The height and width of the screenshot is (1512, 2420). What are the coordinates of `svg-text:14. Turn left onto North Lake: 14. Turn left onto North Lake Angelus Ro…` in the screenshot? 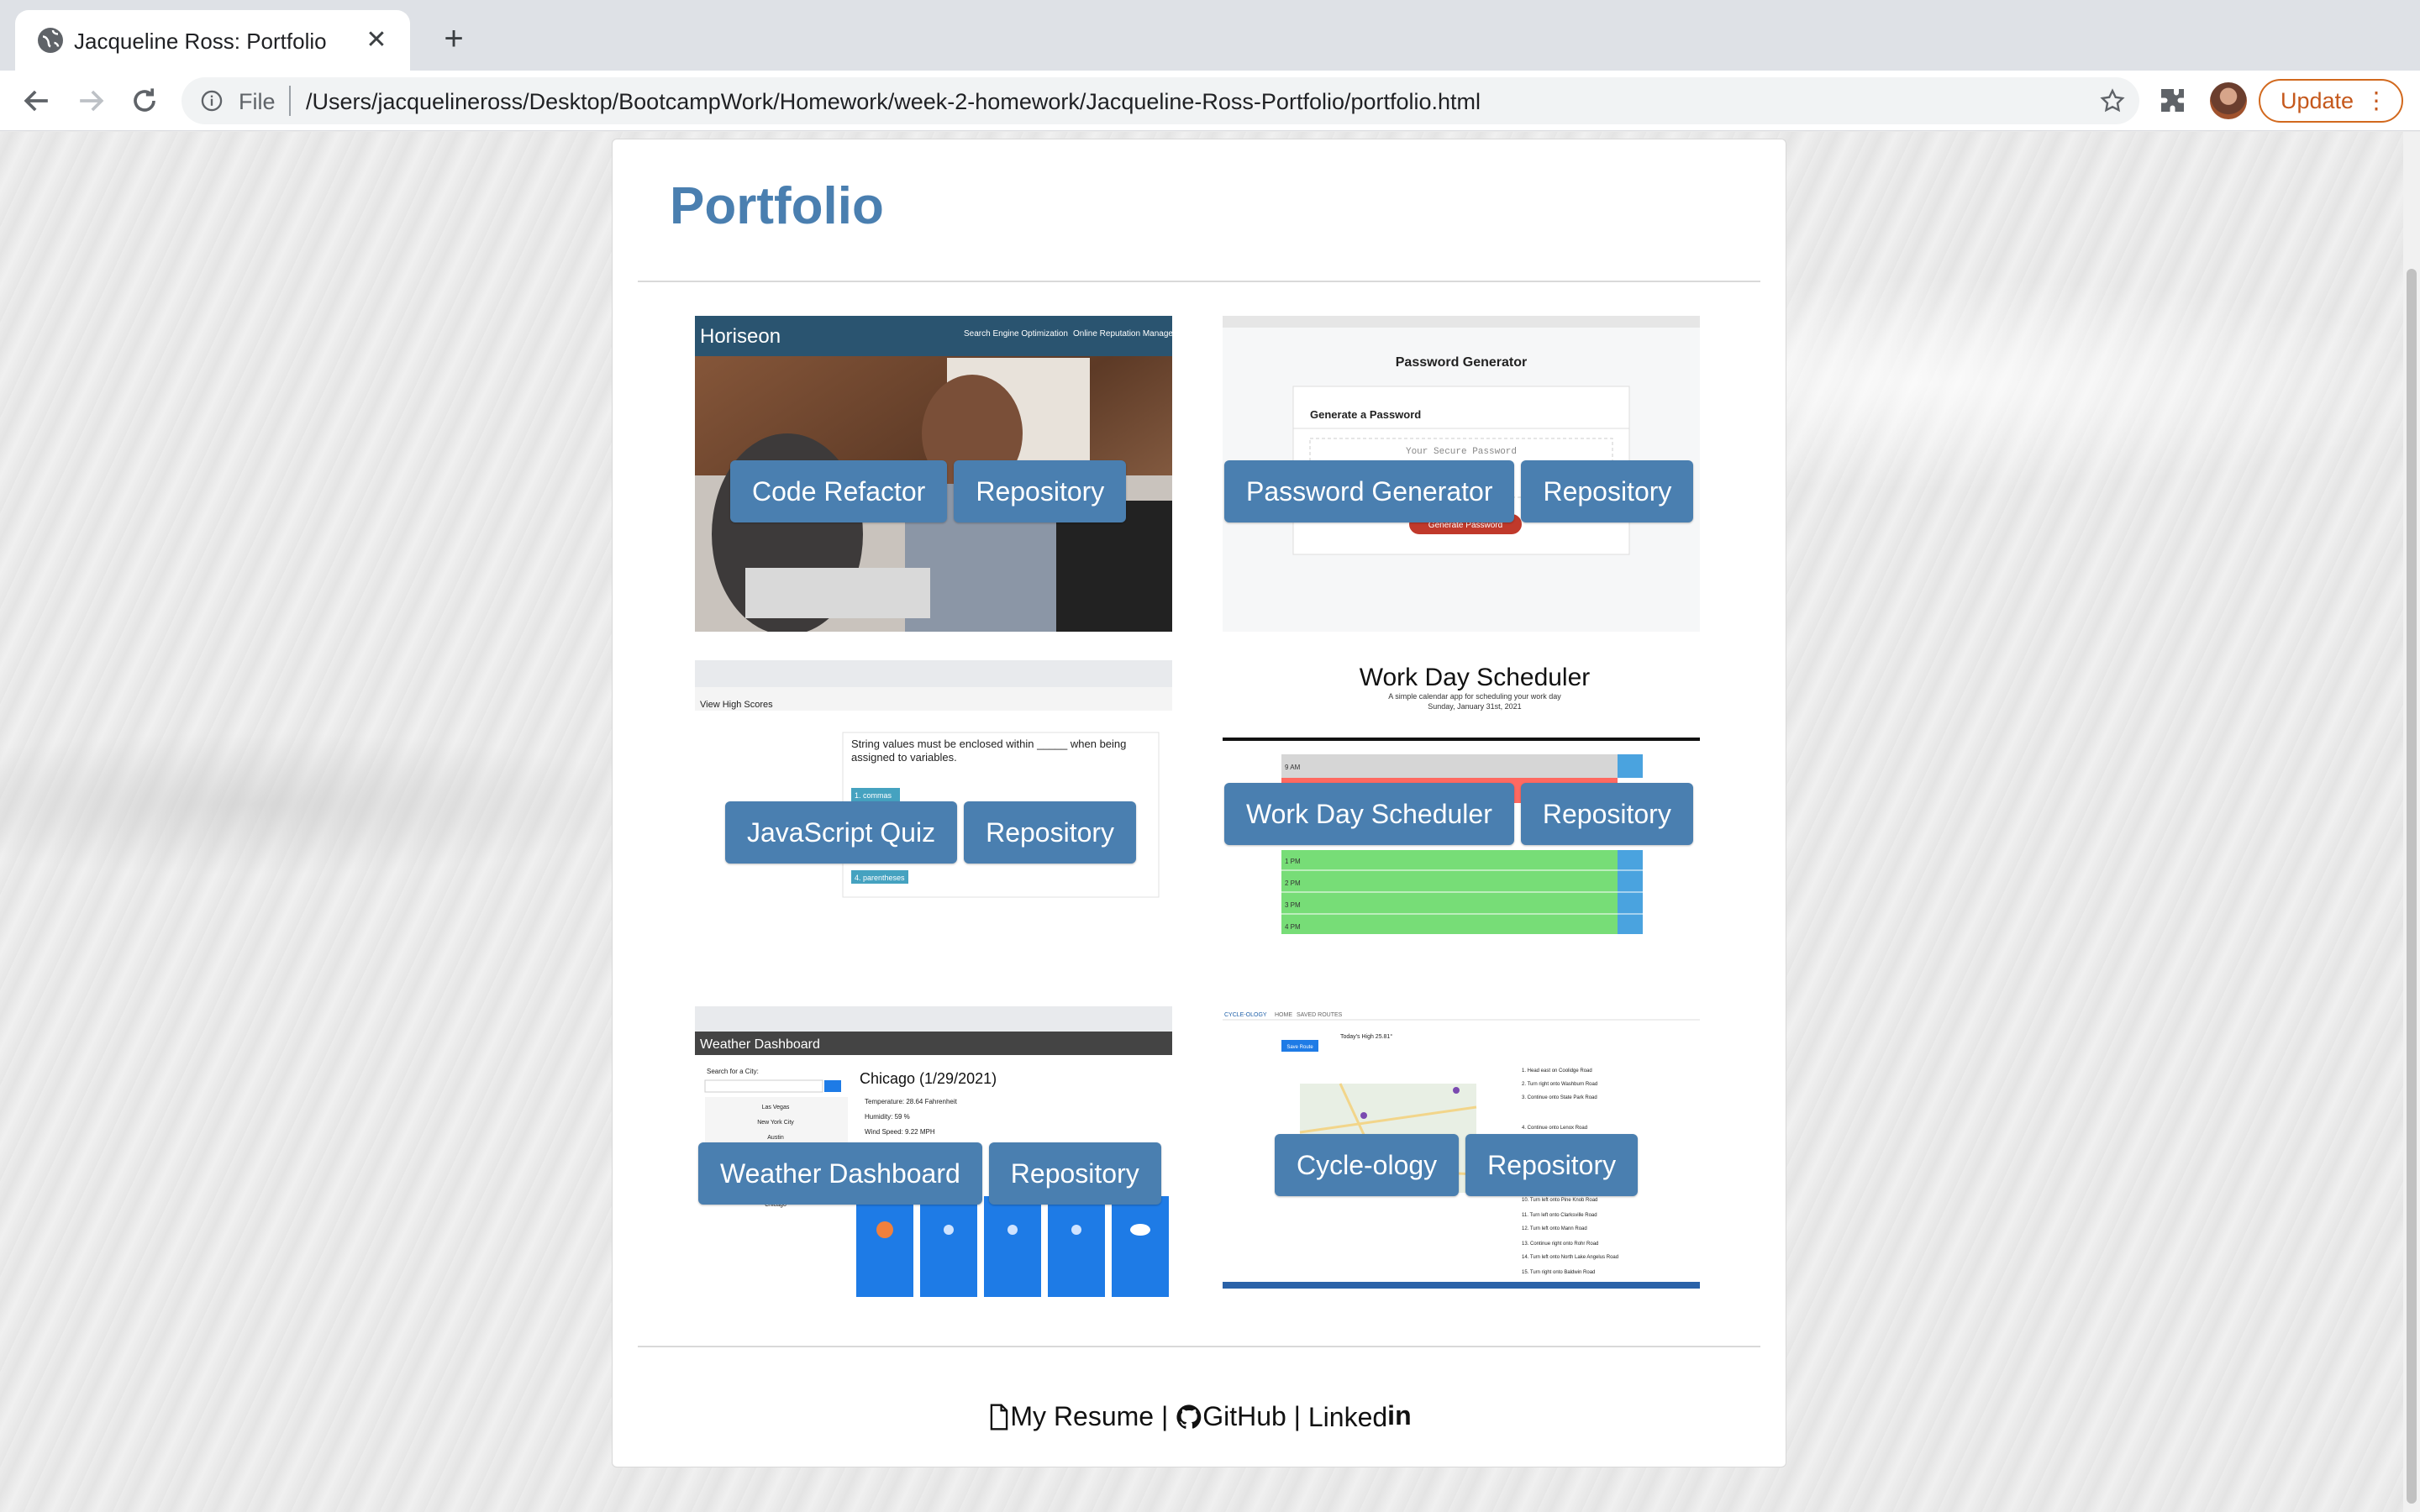 It's located at (1570, 1257).